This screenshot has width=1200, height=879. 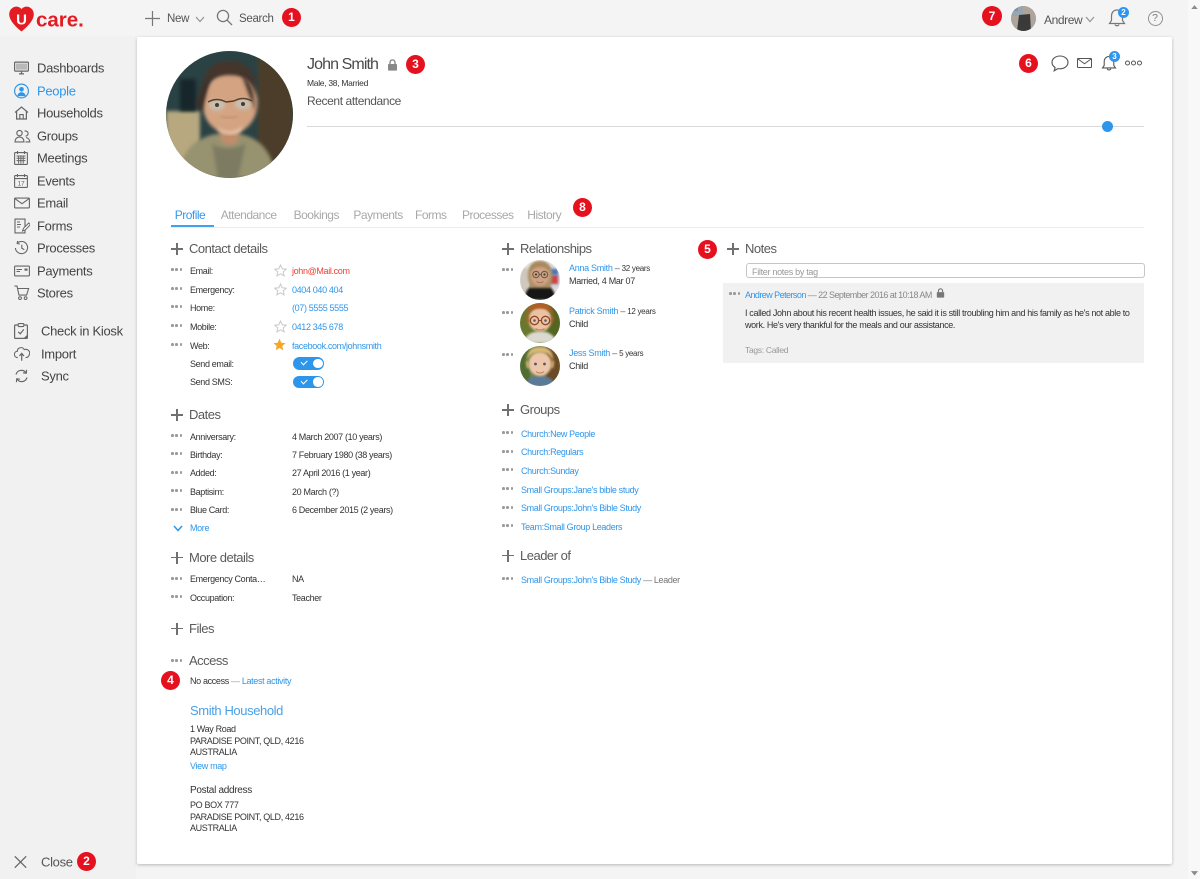 What do you see at coordinates (21, 20) in the screenshot?
I see `svg-text: U` at bounding box center [21, 20].